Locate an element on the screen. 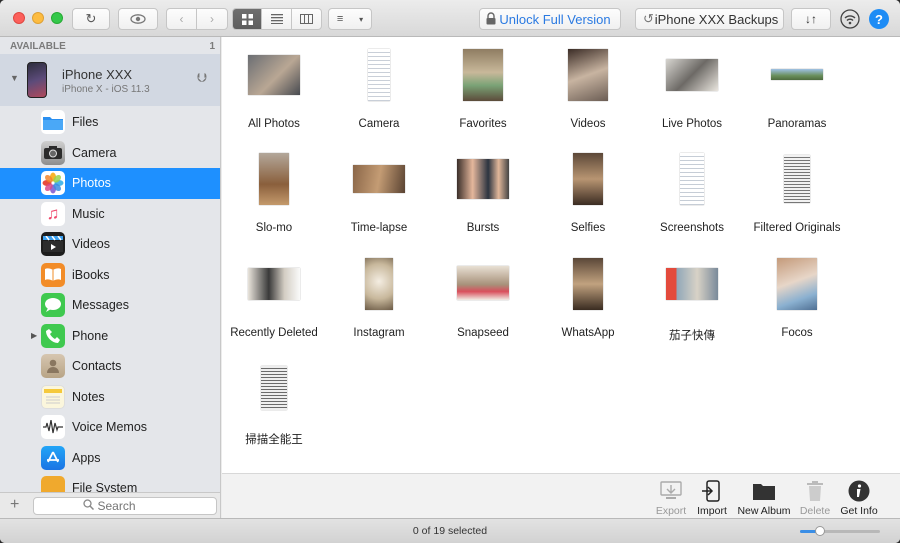 This screenshot has height=543, width=900. album-selfies: Selfies is located at coordinates (588, 203).